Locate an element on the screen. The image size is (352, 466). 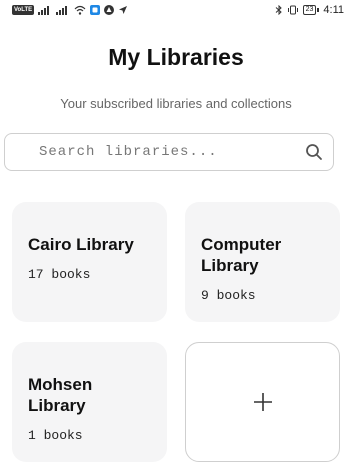
status-bar: VoLTE 23 4:11 is located at coordinates (176, 10).